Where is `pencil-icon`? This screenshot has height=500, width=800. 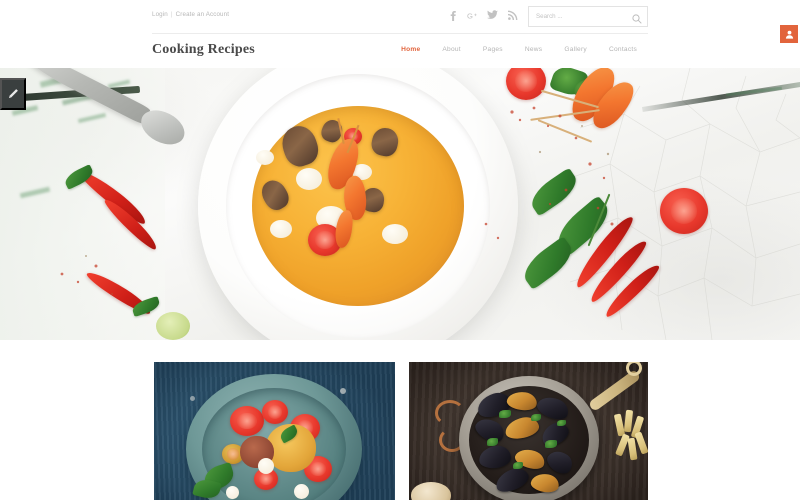
pencil-icon is located at coordinates (13, 94).